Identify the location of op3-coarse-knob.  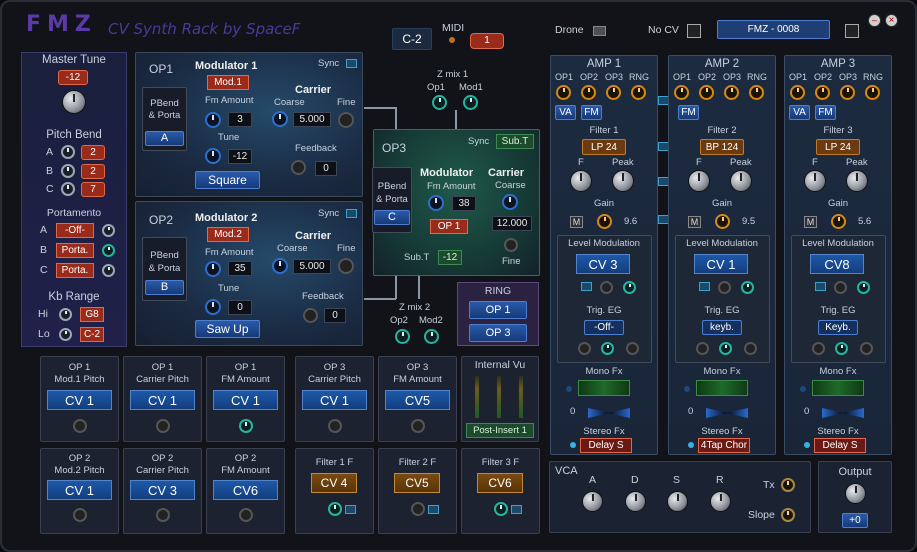
(510, 202).